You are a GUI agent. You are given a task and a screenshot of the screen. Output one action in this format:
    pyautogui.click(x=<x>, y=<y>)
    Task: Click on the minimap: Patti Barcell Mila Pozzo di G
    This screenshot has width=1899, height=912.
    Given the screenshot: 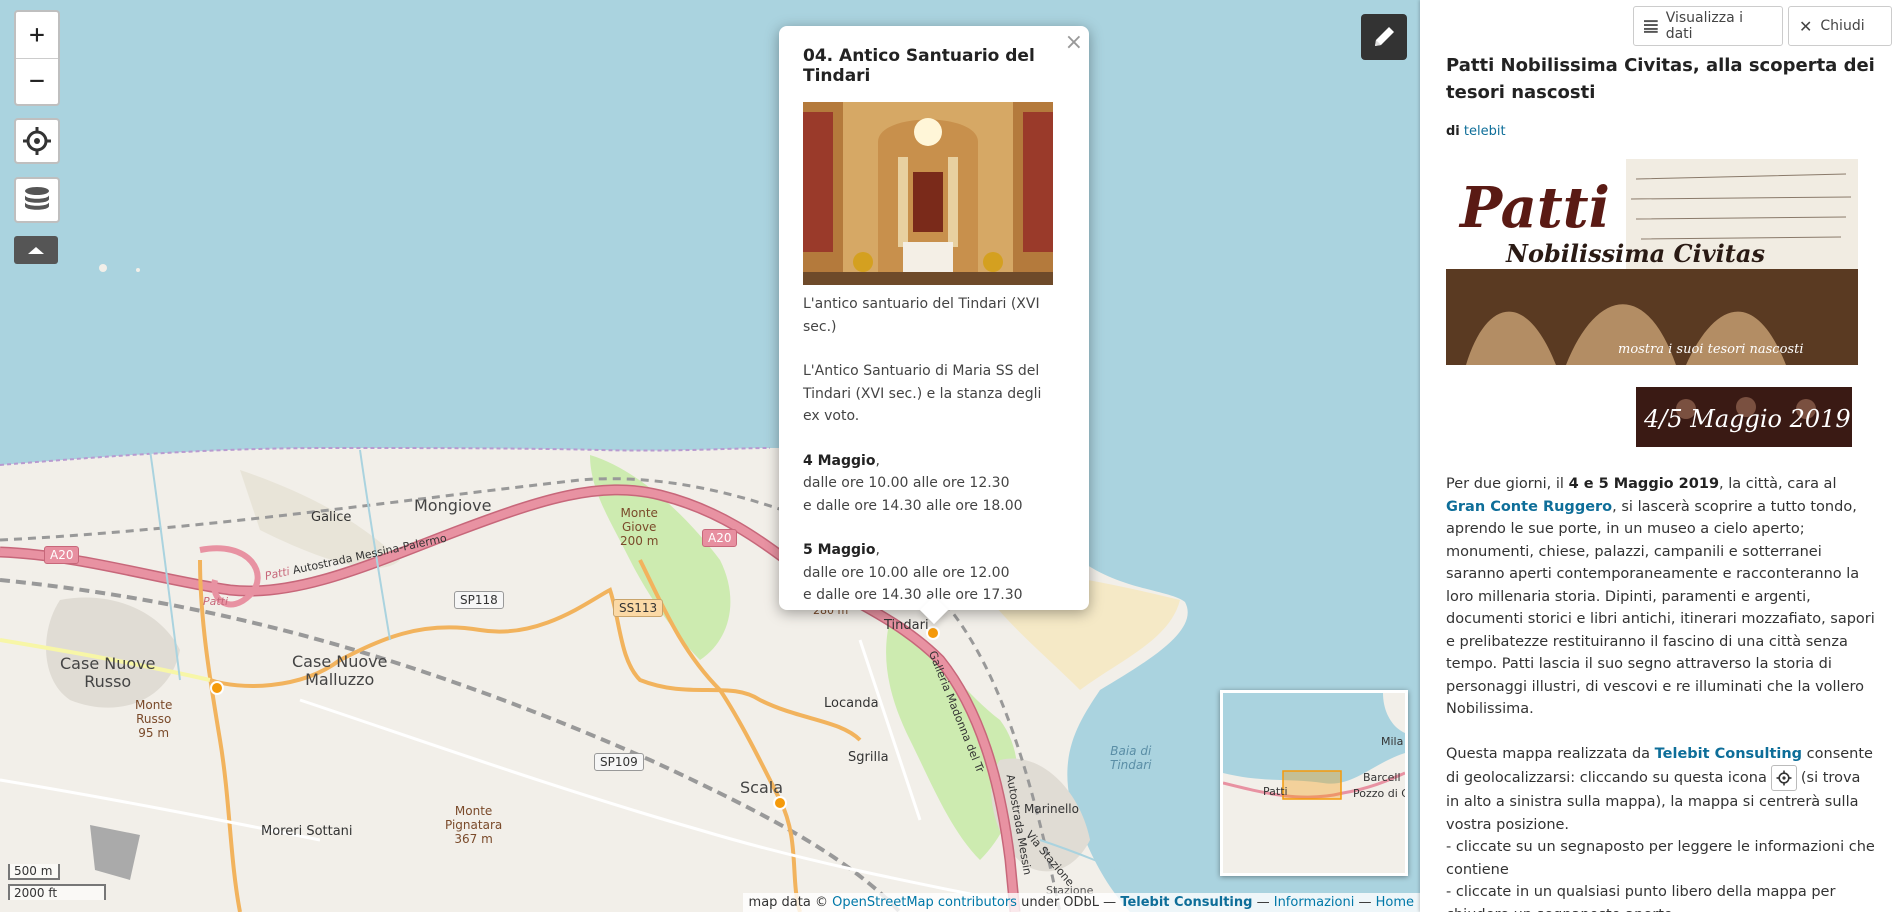 What is the action you would take?
    pyautogui.click(x=1314, y=783)
    